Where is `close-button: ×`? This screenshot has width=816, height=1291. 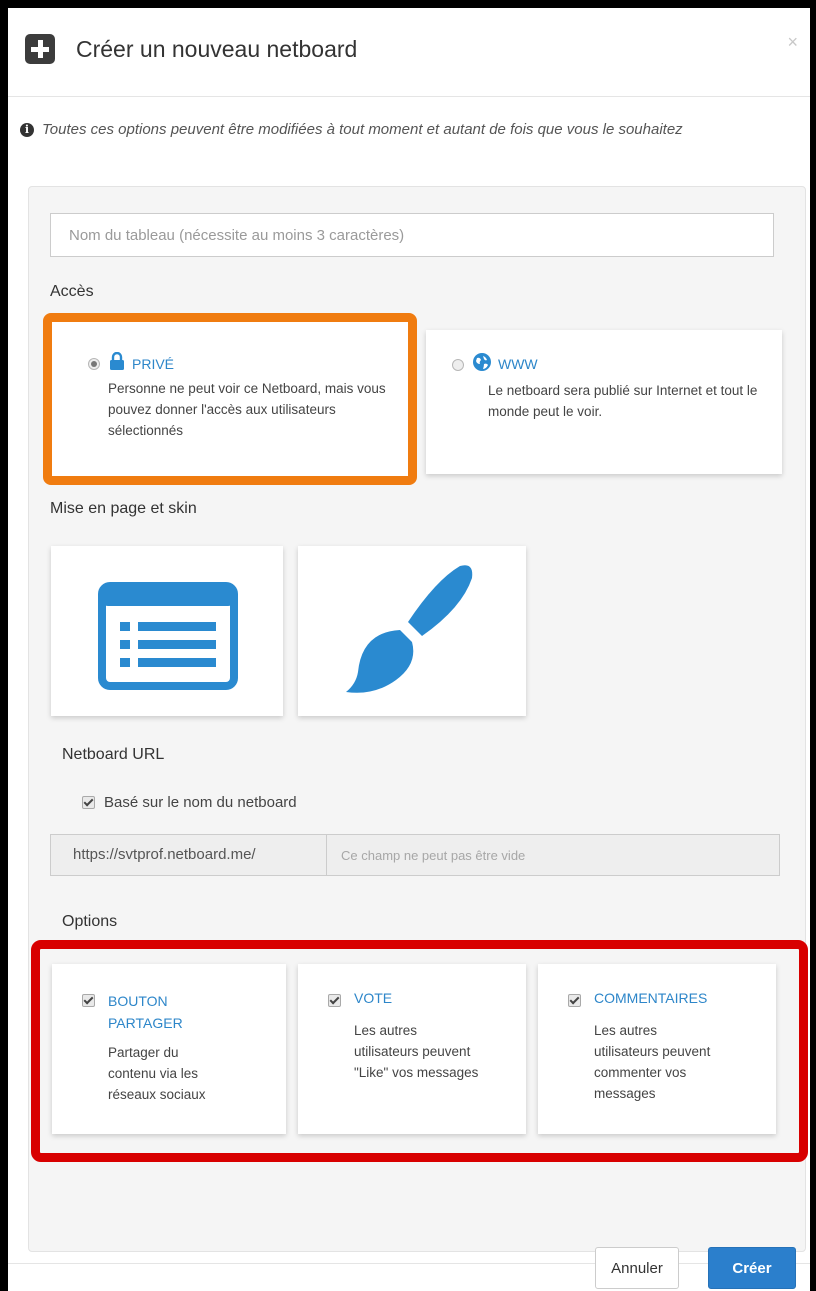 close-button: × is located at coordinates (792, 42).